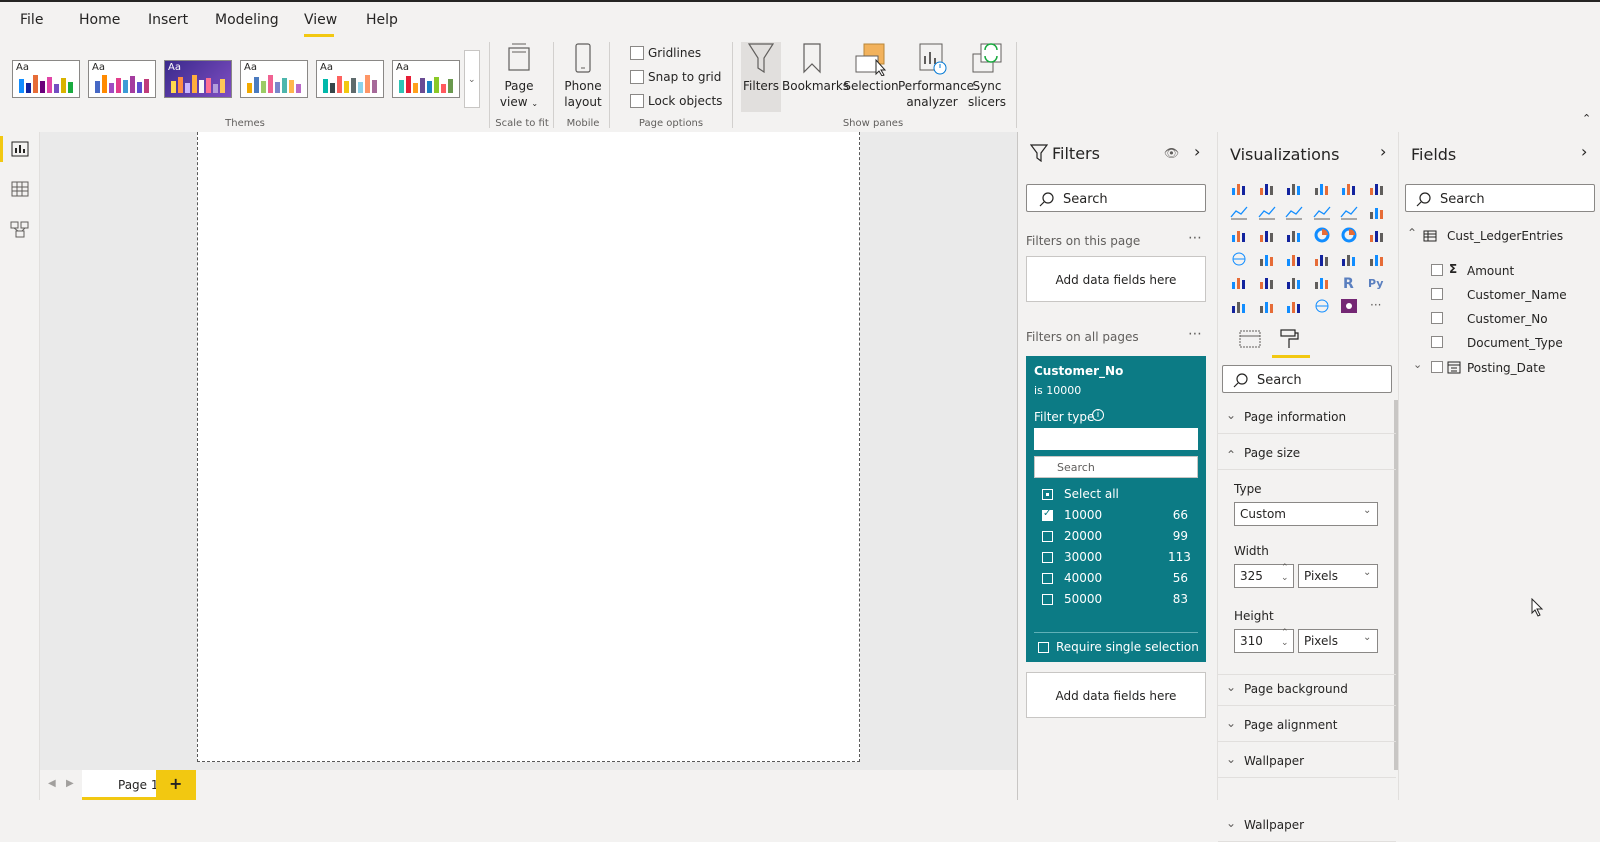 This screenshot has height=842, width=1600. What do you see at coordinates (1264, 575) in the screenshot?
I see `width-input: 325 ⌃ ⌄` at bounding box center [1264, 575].